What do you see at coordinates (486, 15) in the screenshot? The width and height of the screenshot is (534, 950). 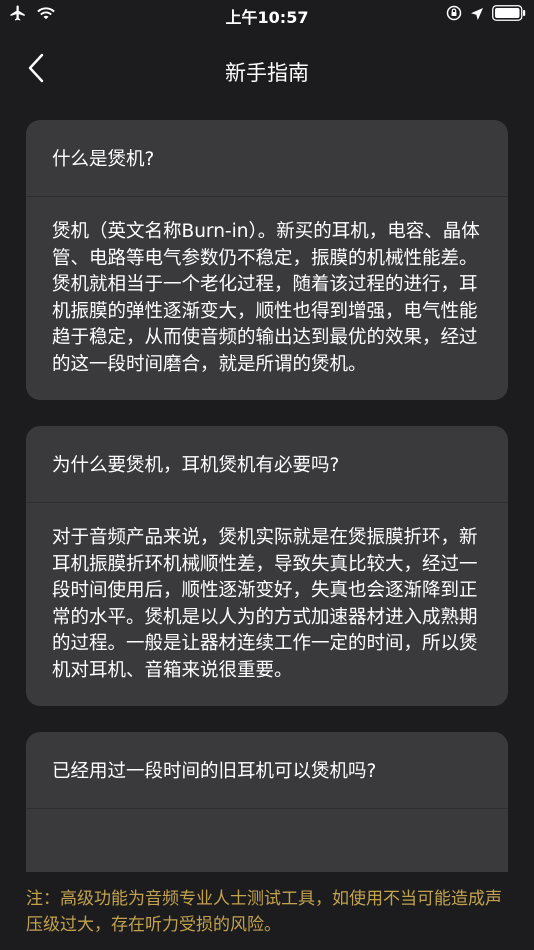 I see `status-right` at bounding box center [486, 15].